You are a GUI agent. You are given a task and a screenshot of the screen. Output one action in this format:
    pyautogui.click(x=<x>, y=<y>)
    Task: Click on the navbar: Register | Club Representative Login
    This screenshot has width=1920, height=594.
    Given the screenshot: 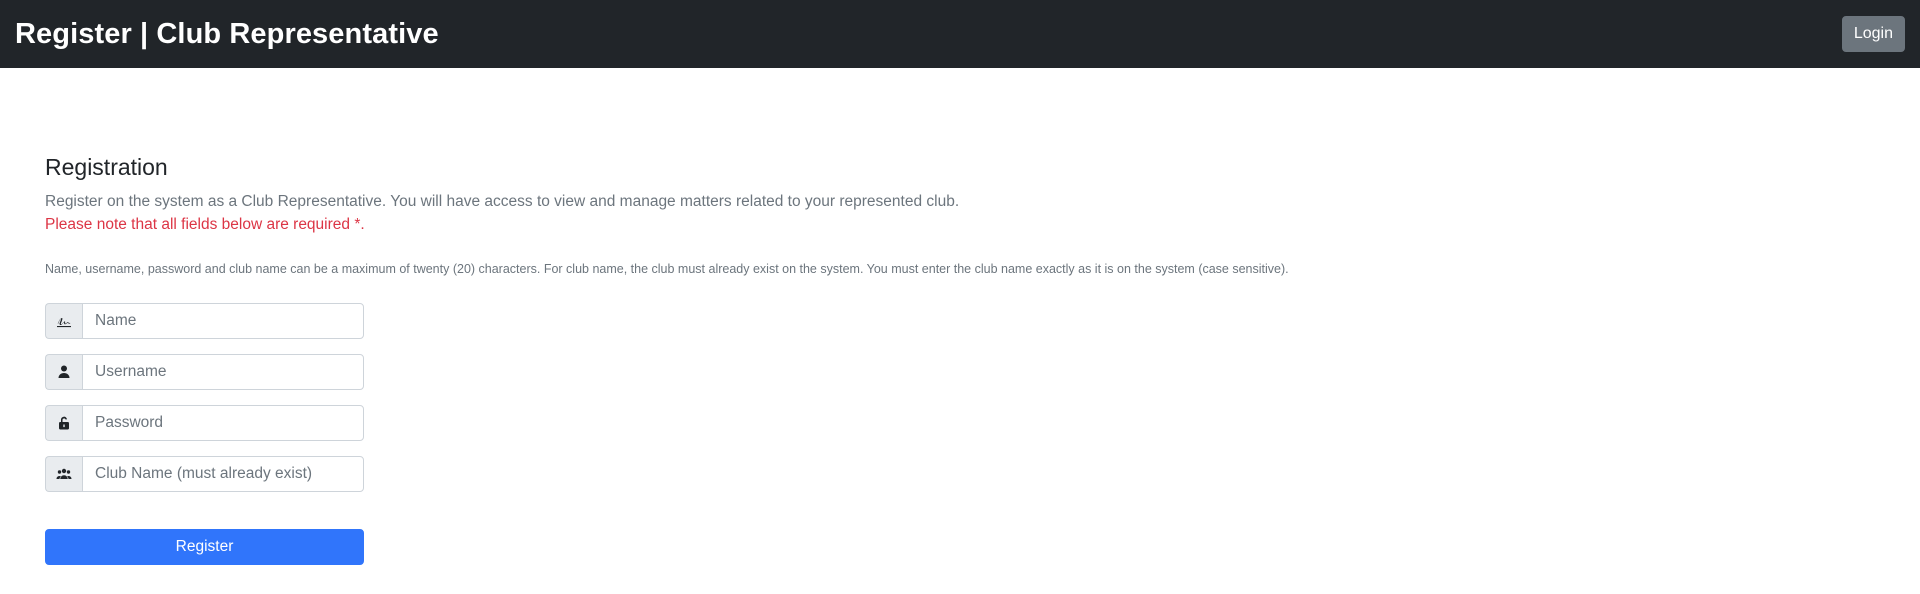 What is the action you would take?
    pyautogui.click(x=960, y=34)
    